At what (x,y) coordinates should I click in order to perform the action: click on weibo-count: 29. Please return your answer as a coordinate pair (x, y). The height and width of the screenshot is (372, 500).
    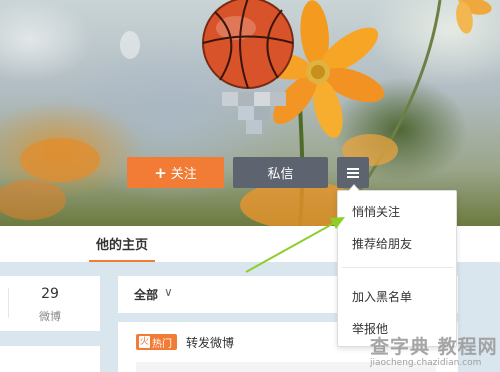
    Looking at the image, I should click on (50, 294).